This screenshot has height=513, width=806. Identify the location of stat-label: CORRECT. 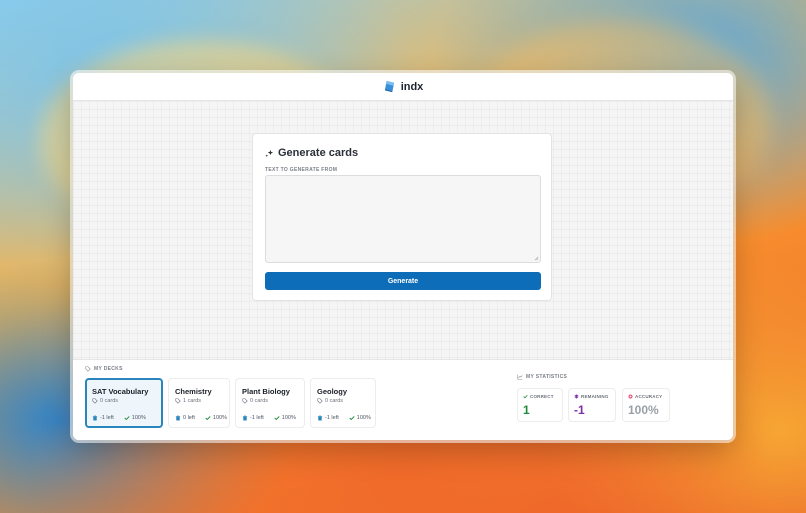
(538, 396).